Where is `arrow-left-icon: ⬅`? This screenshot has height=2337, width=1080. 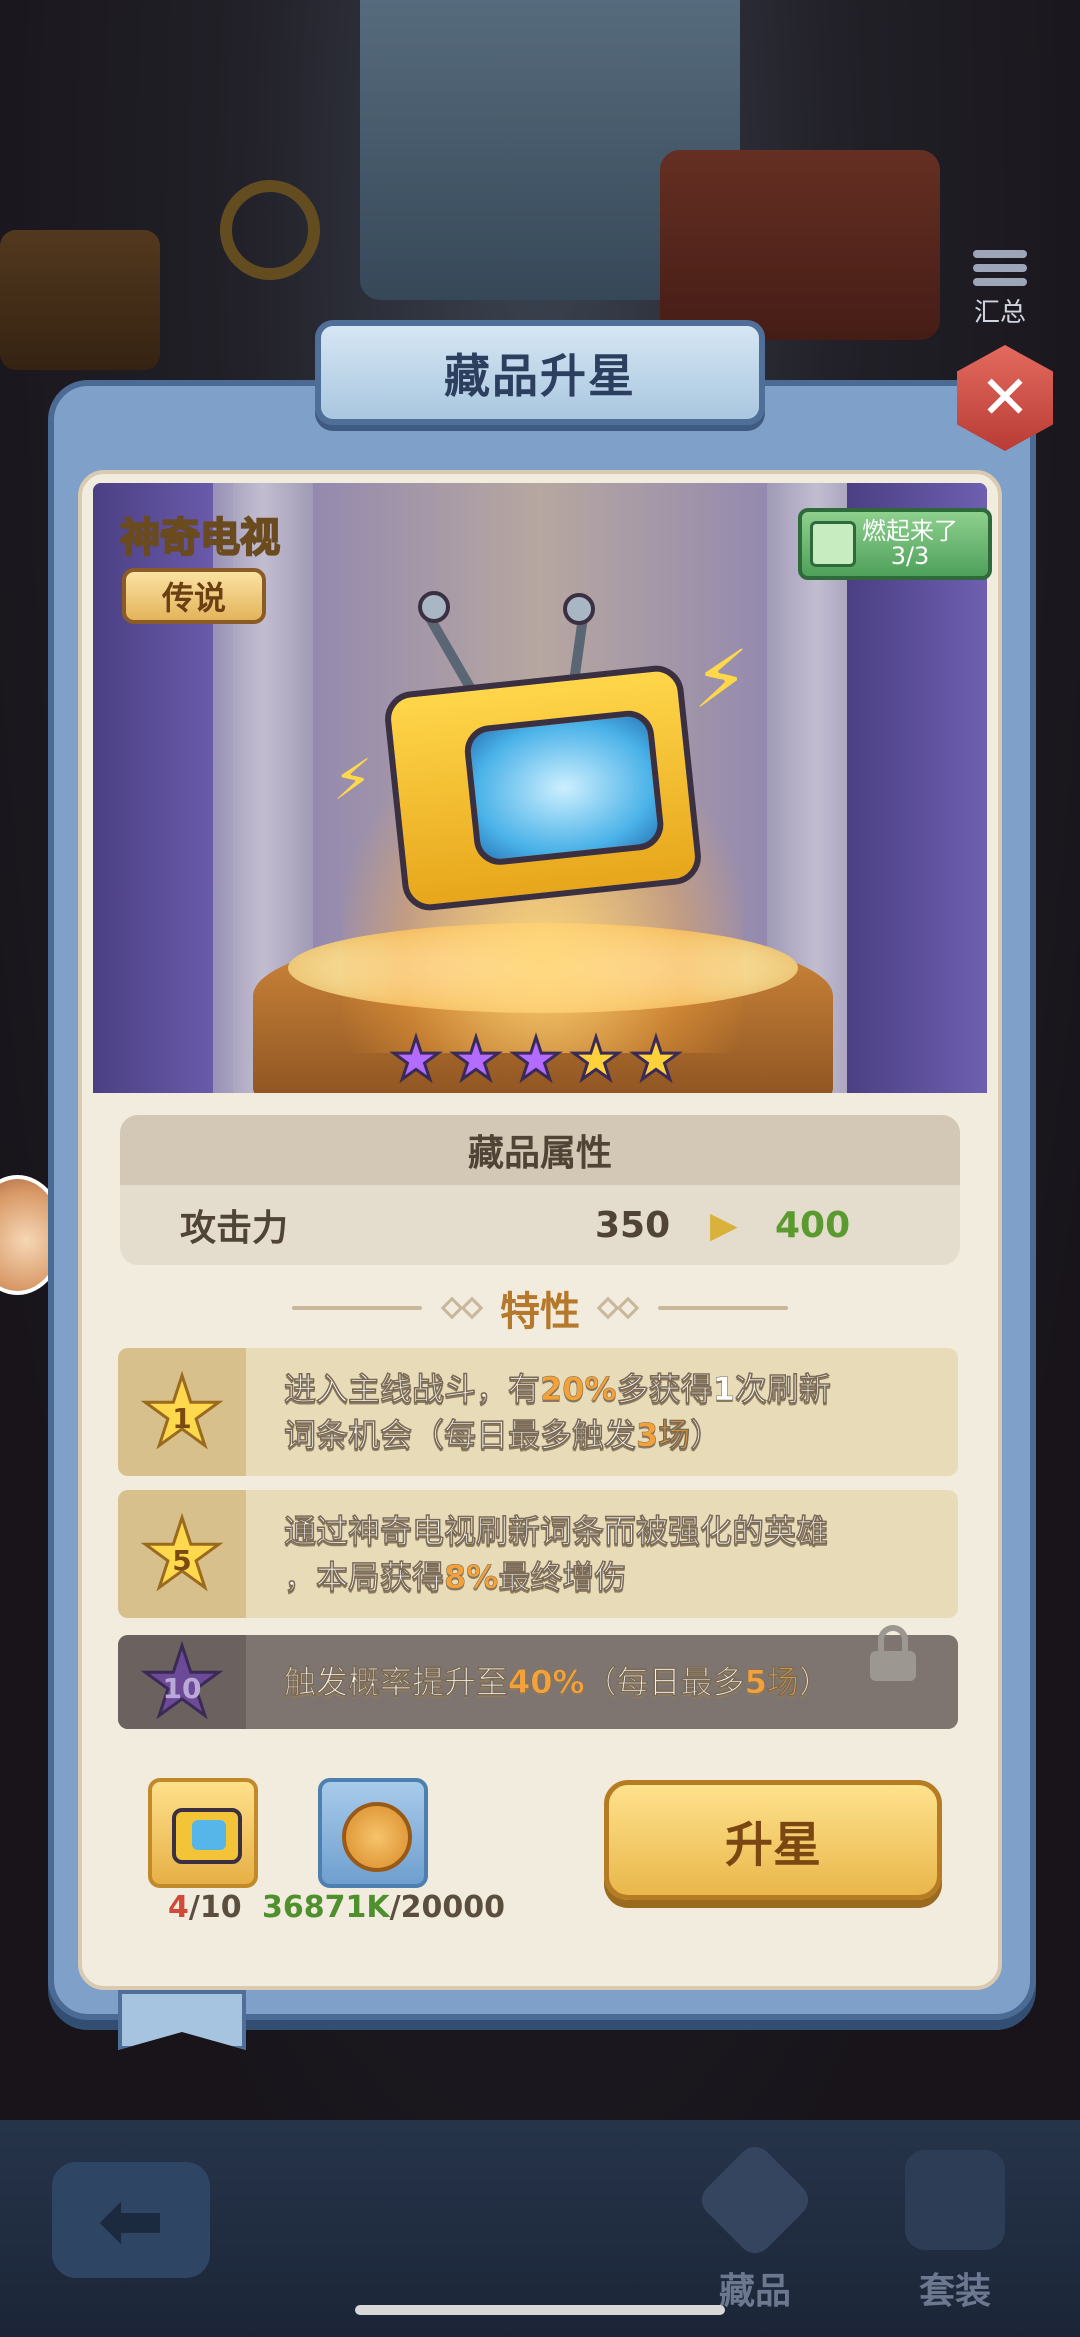 arrow-left-icon: ⬅ is located at coordinates (131, 2220).